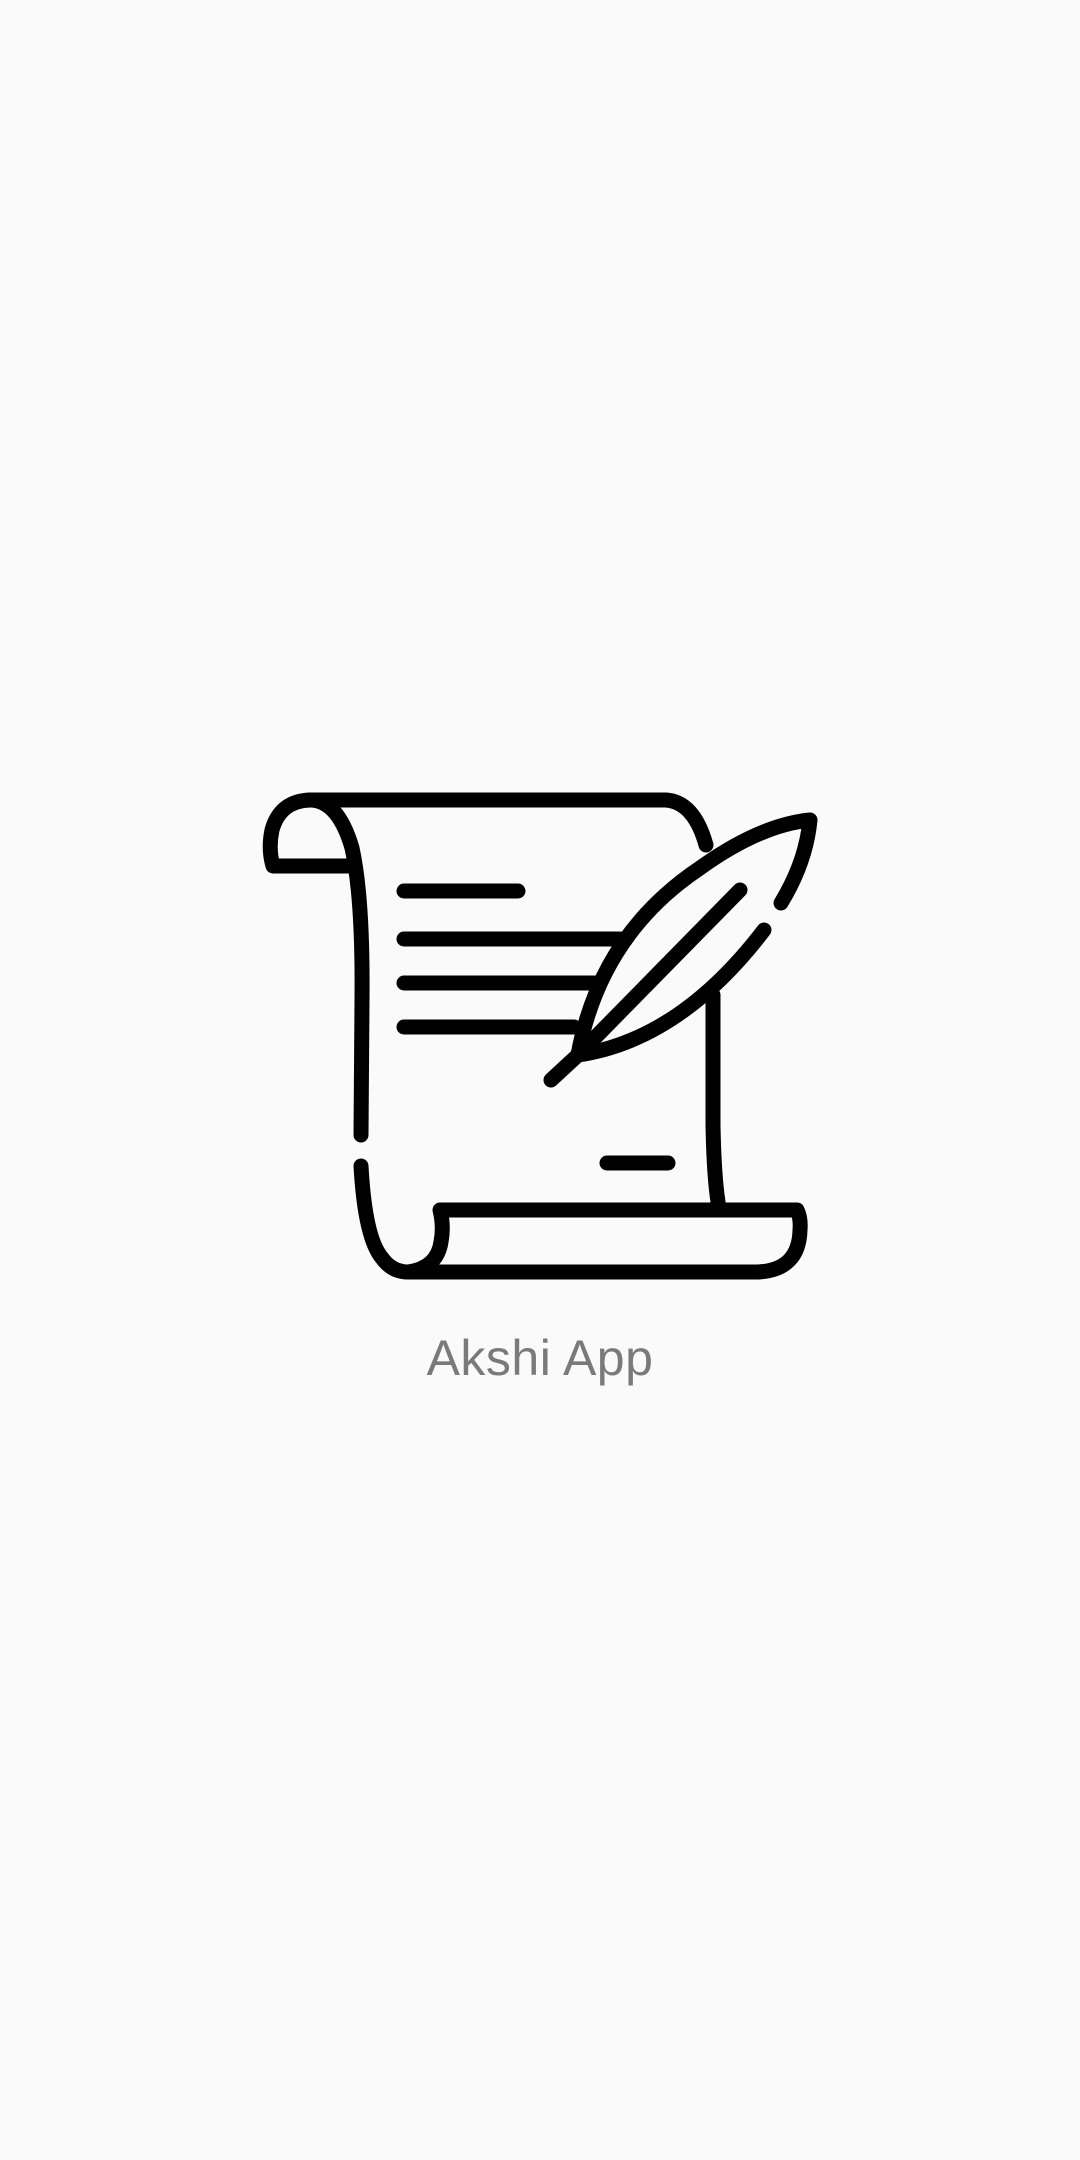 This screenshot has width=1080, height=2160. I want to click on scroll-right-edge, so click(716, 1101).